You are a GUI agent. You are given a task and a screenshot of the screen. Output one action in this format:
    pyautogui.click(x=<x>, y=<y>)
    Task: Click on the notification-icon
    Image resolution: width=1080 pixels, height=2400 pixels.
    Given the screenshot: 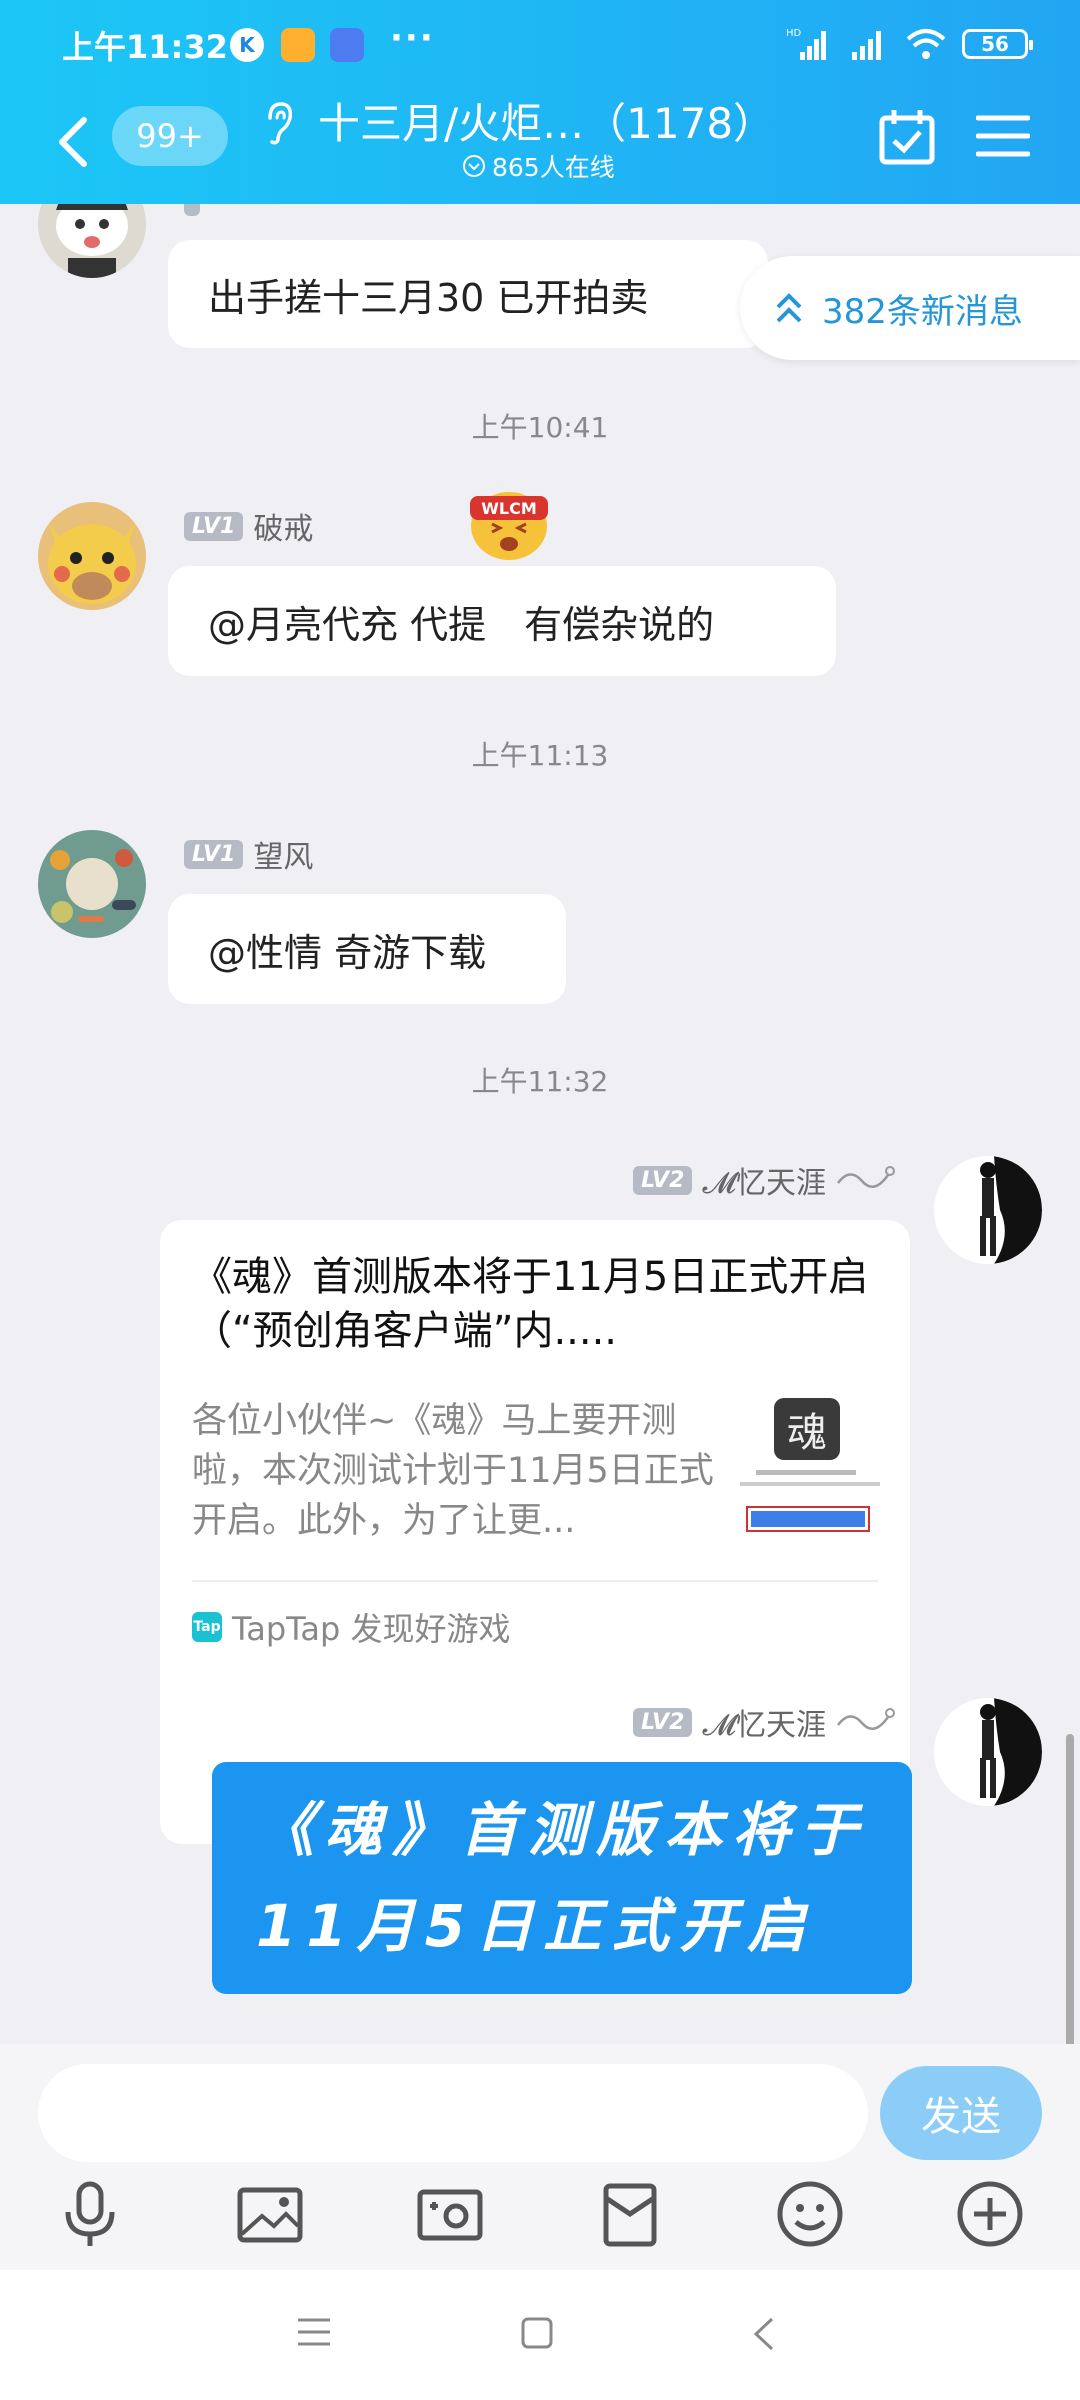 What is the action you would take?
    pyautogui.click(x=298, y=45)
    